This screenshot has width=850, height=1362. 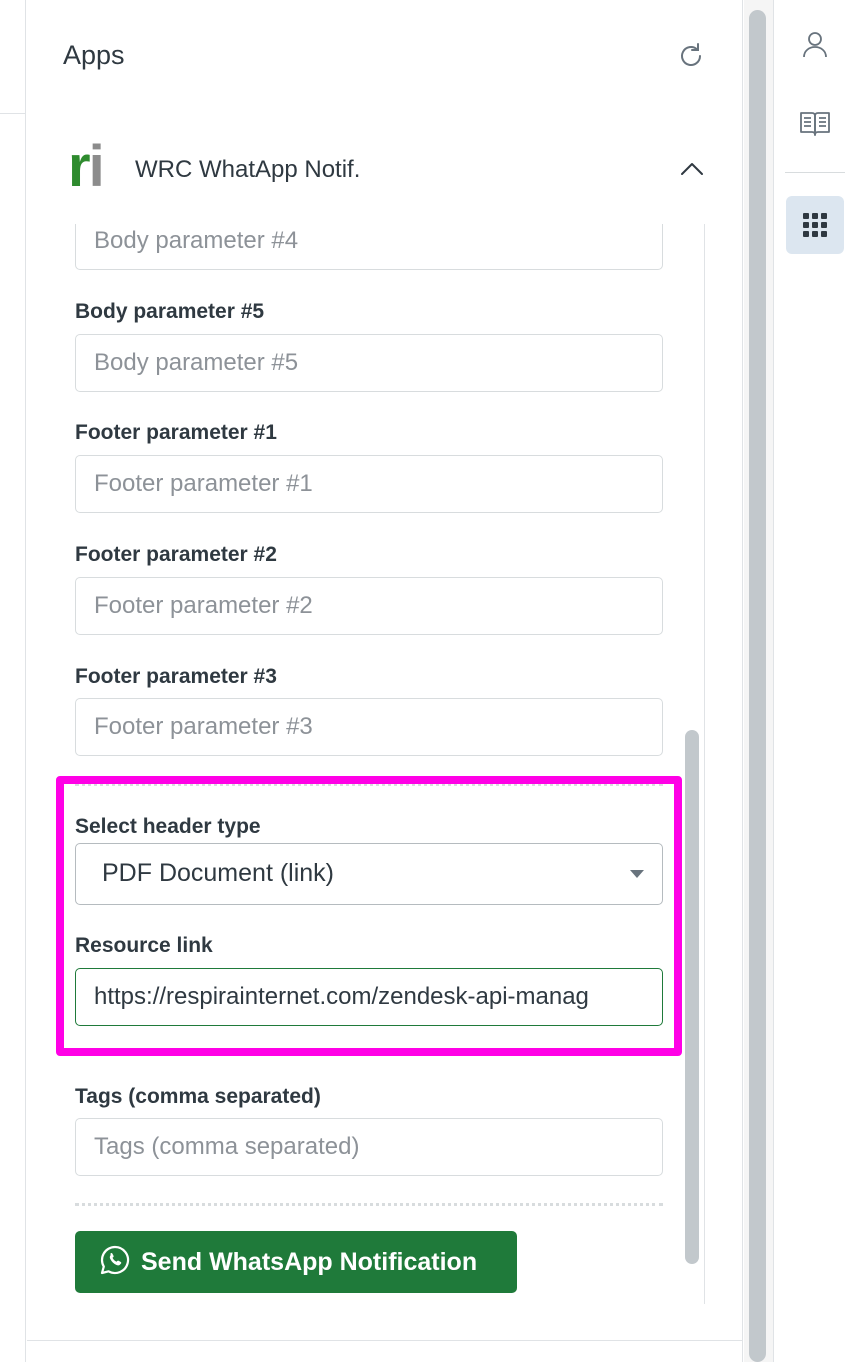 What do you see at coordinates (248, 169) in the screenshot?
I see `app-name: WRC WhatApp Notif.` at bounding box center [248, 169].